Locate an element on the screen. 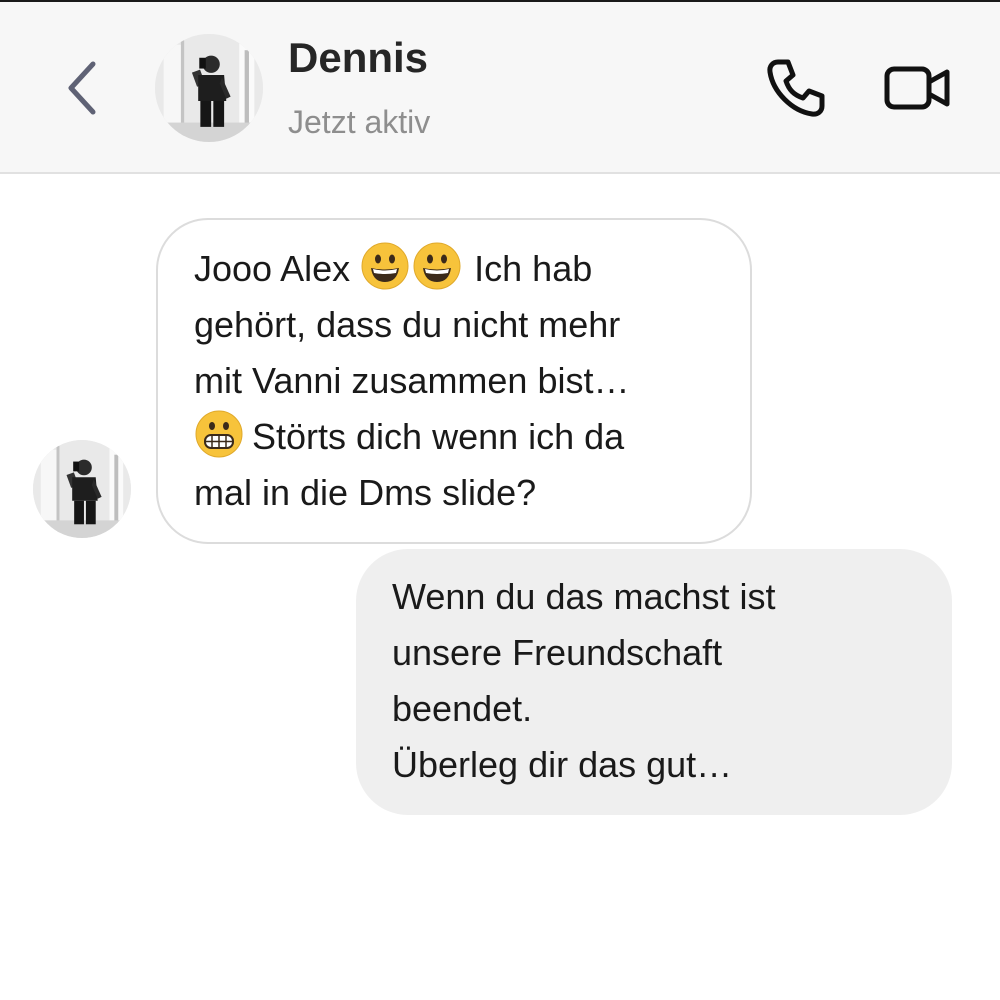 This screenshot has height=1000, width=1000. message-line: Wenn du das machst ist is located at coordinates (584, 596).